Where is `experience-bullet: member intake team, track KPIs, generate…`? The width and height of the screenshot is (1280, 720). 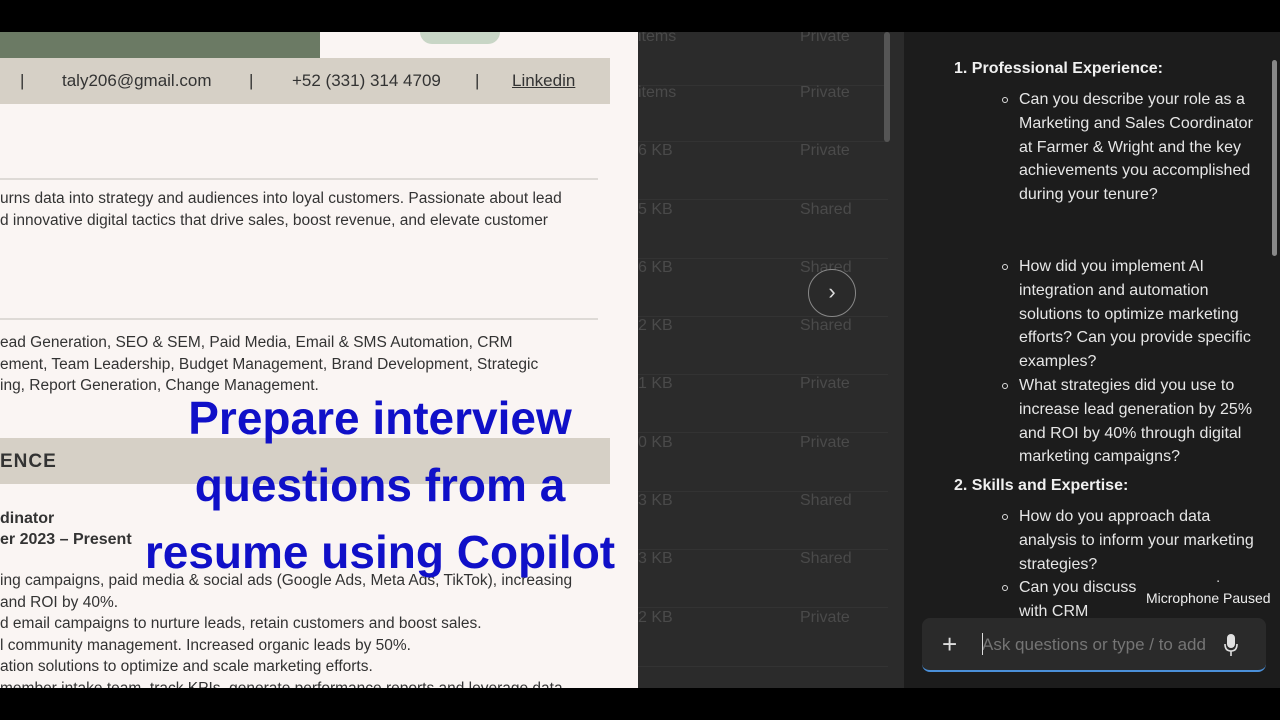
experience-bullet: member intake team, track KPIs, generate… is located at coordinates (281, 684).